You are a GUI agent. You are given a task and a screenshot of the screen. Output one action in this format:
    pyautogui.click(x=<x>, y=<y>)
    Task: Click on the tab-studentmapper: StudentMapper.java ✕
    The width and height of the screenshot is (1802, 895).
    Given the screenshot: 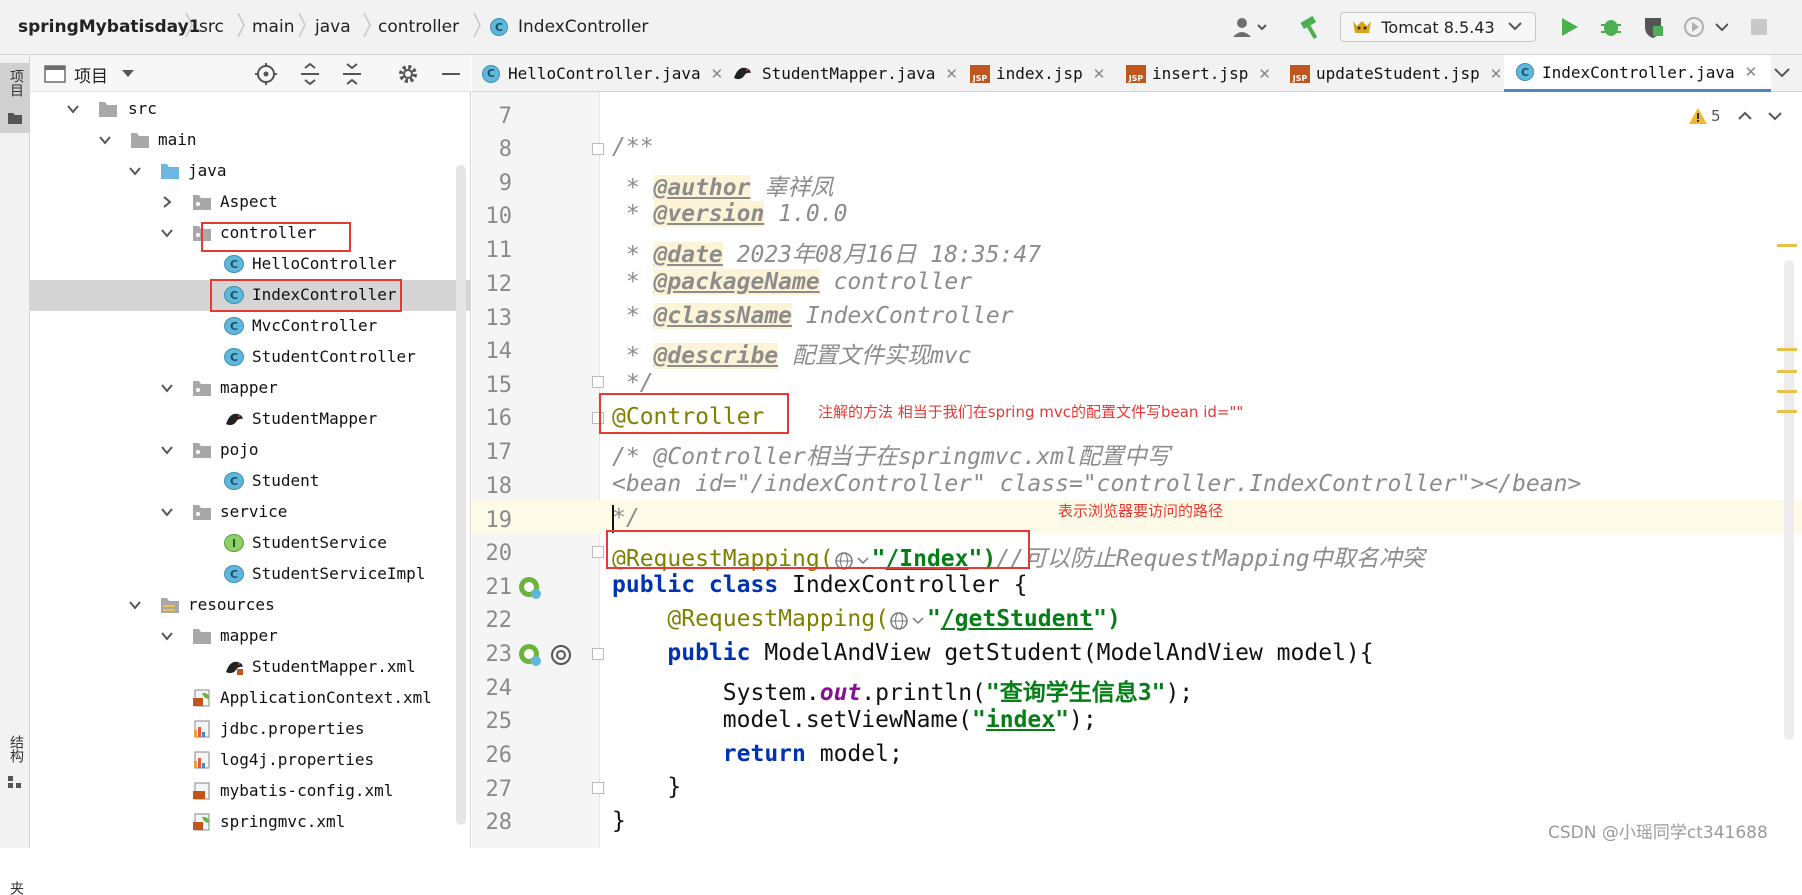 What is the action you would take?
    pyautogui.click(x=845, y=73)
    